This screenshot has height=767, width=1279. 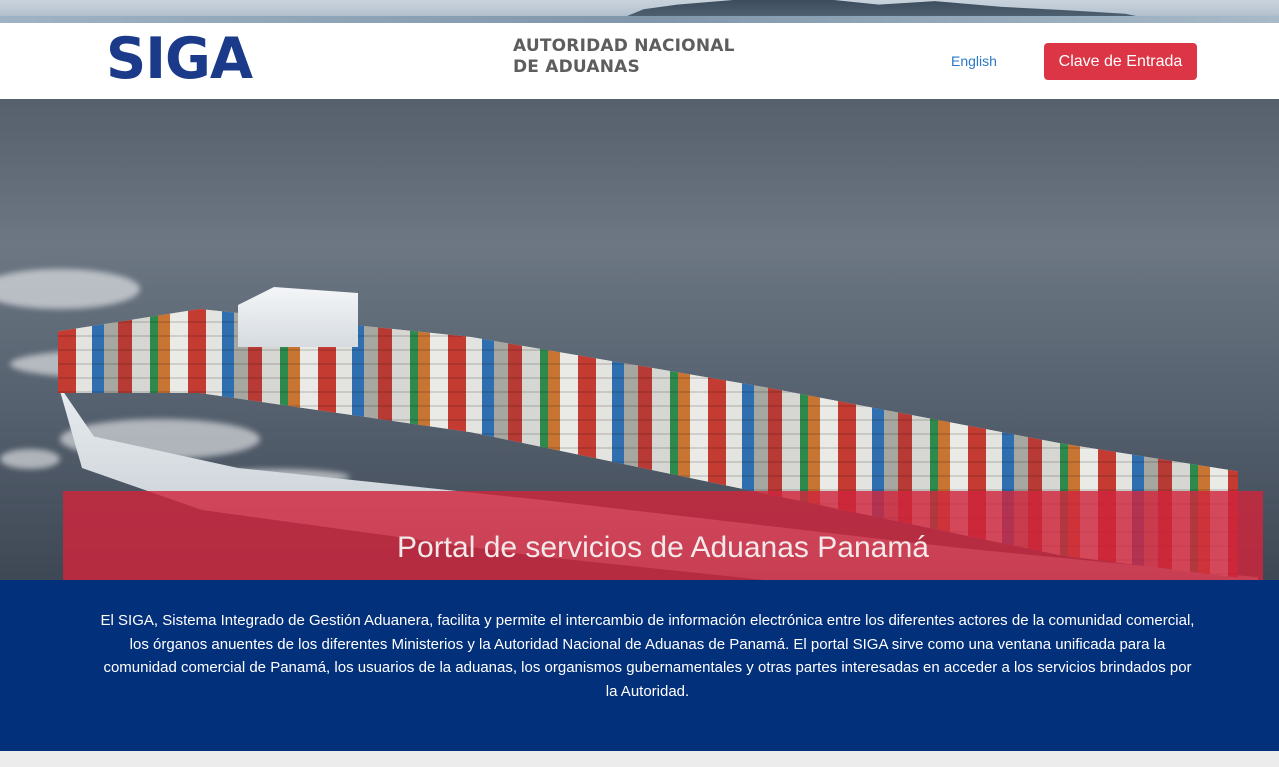 What do you see at coordinates (643, 57) in the screenshot?
I see `ana-logo: AUTORIDAD NACIONAL DE ADUANAS` at bounding box center [643, 57].